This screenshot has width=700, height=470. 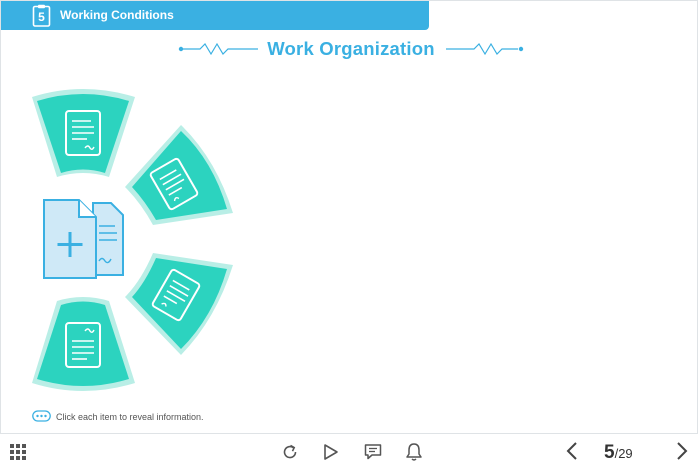 I want to click on chevron-left-icon, so click(x=572, y=451).